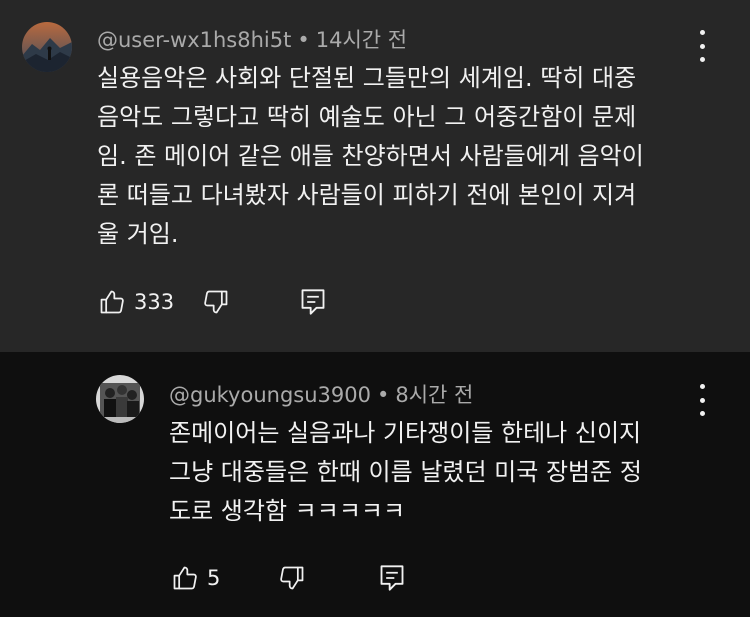  Describe the element at coordinates (214, 578) in the screenshot. I see `like-count: 5` at that location.